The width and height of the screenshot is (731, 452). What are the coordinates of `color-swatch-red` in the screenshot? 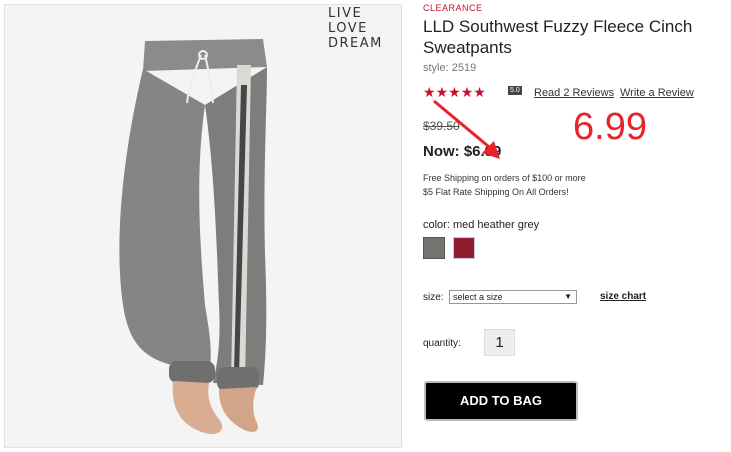 It's located at (464, 248).